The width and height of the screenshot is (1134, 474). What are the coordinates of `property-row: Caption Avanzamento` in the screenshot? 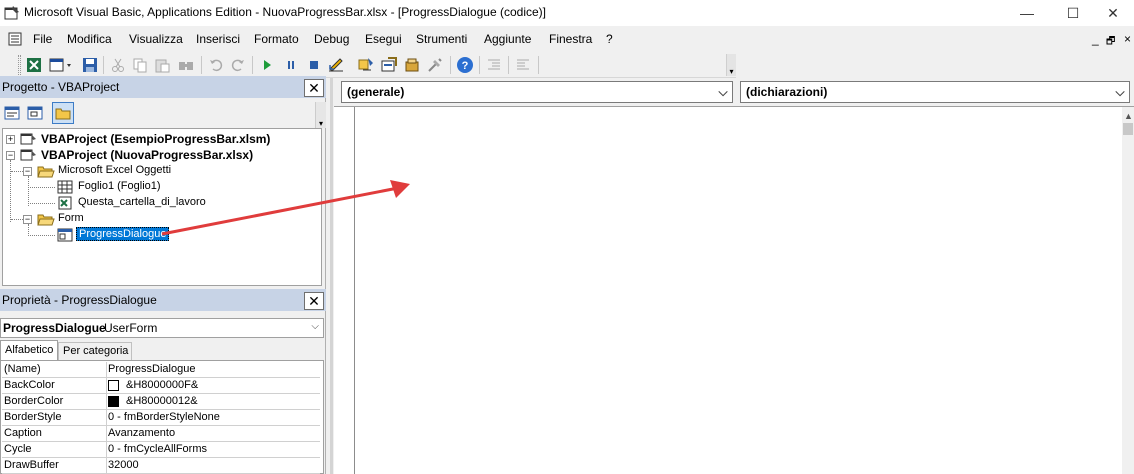 It's located at (161, 434).